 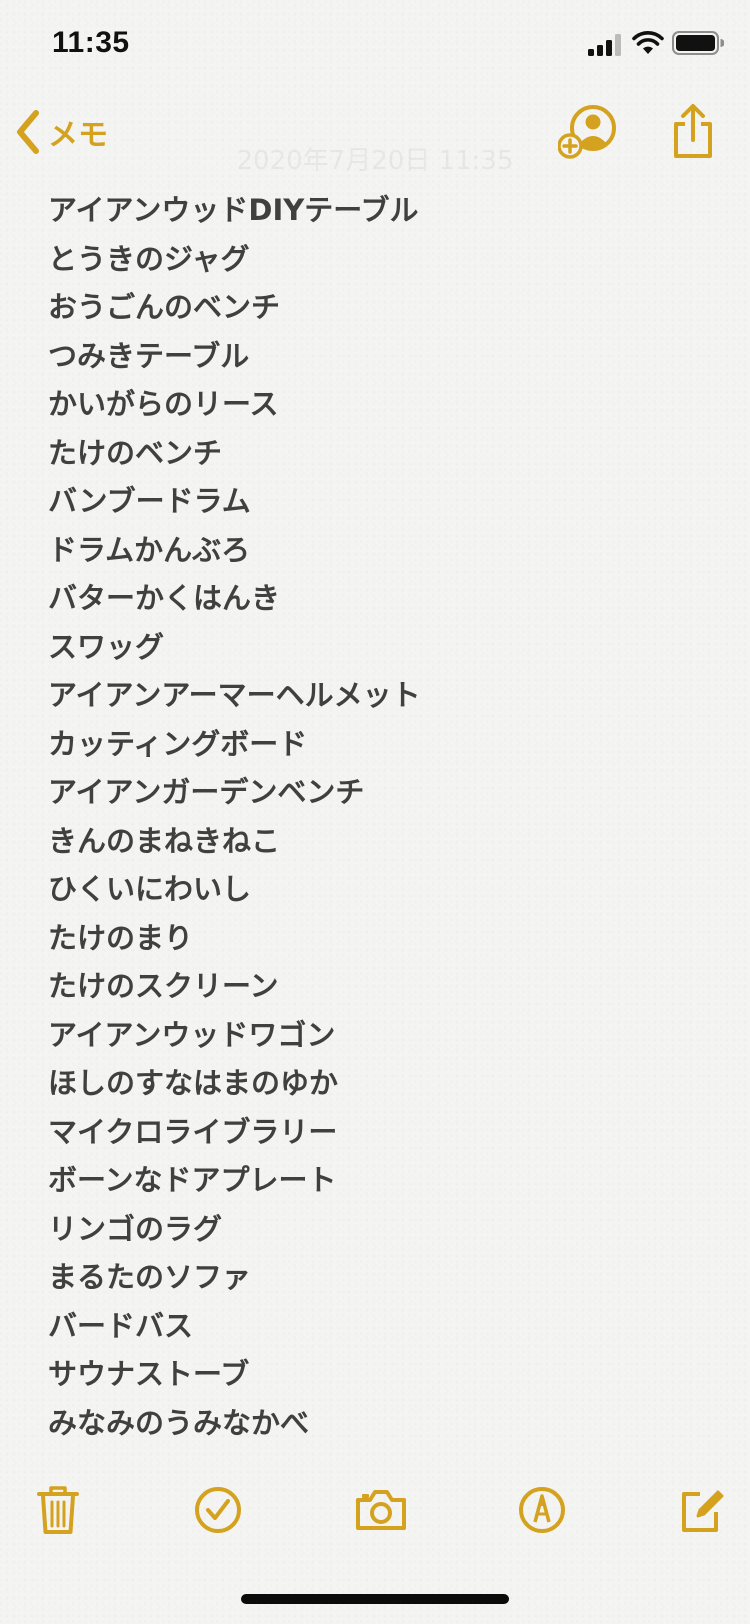 What do you see at coordinates (91, 42) in the screenshot?
I see `status-time: 11:35` at bounding box center [91, 42].